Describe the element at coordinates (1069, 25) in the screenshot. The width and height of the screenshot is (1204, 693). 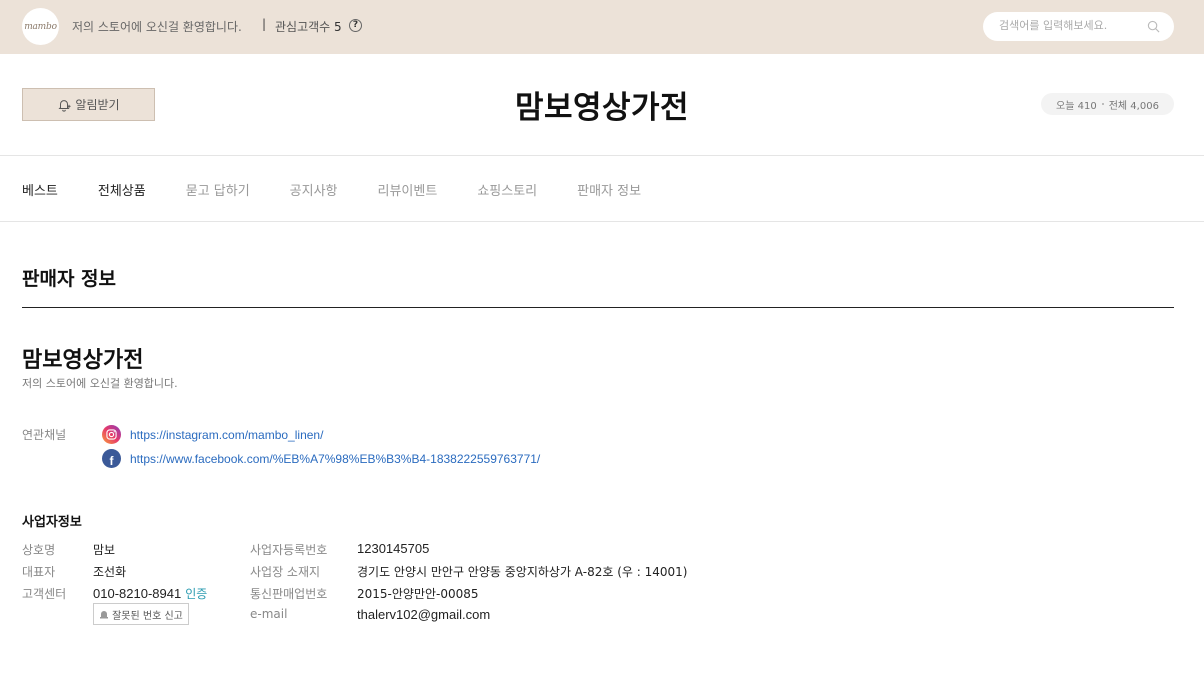
I see `search-input` at that location.